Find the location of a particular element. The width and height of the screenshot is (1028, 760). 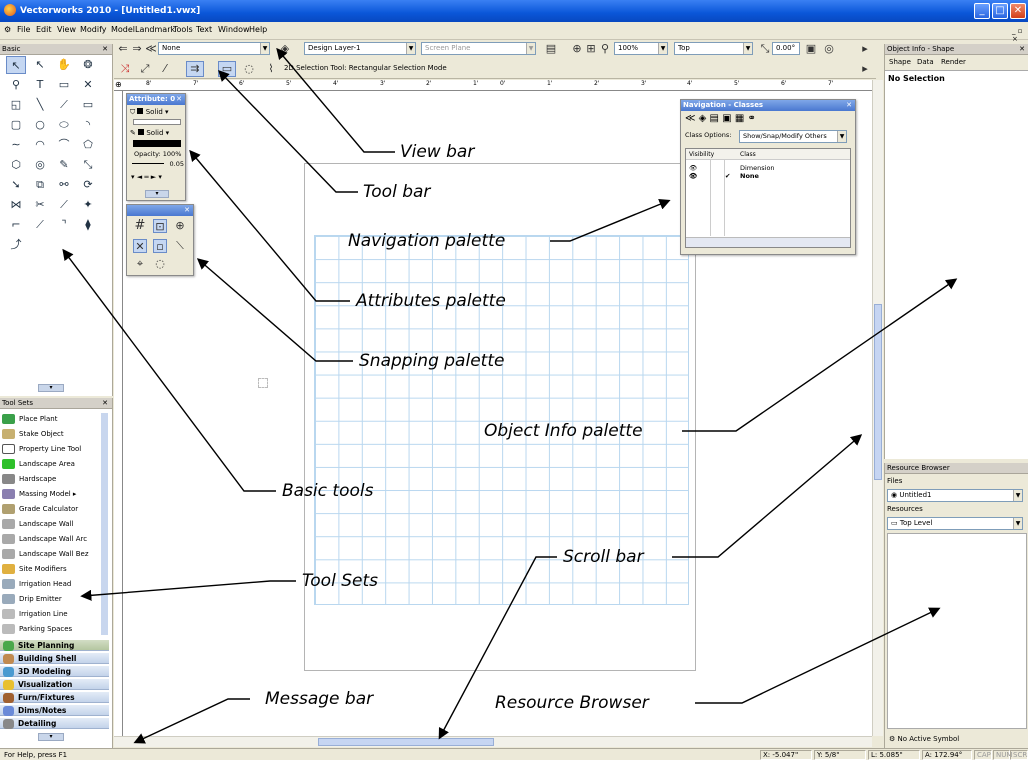

spiral-tool-icon: ◎ is located at coordinates (40, 165).